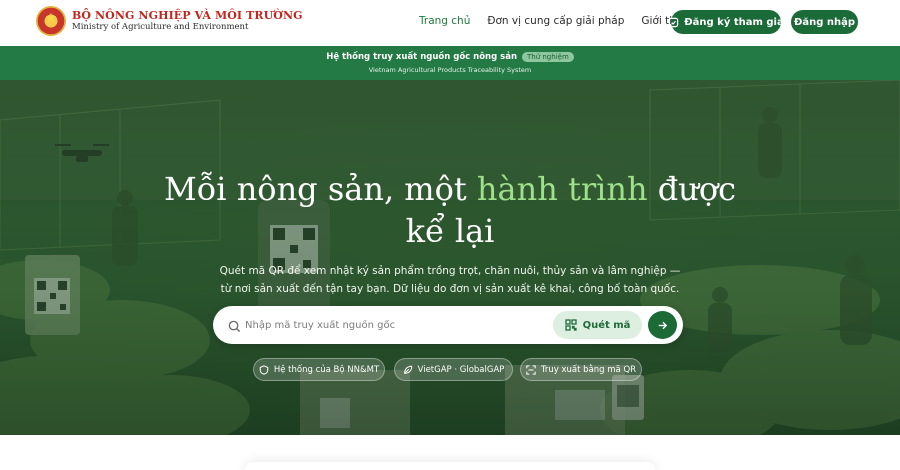 This screenshot has height=470, width=900. Describe the element at coordinates (234, 327) in the screenshot. I see `search-icon` at that location.